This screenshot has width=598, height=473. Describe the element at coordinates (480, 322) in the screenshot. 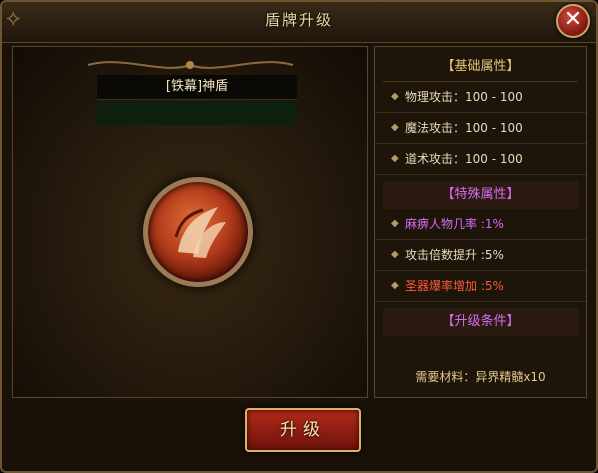

I see `upgrade-conditions-header: 【升级条件】` at that location.